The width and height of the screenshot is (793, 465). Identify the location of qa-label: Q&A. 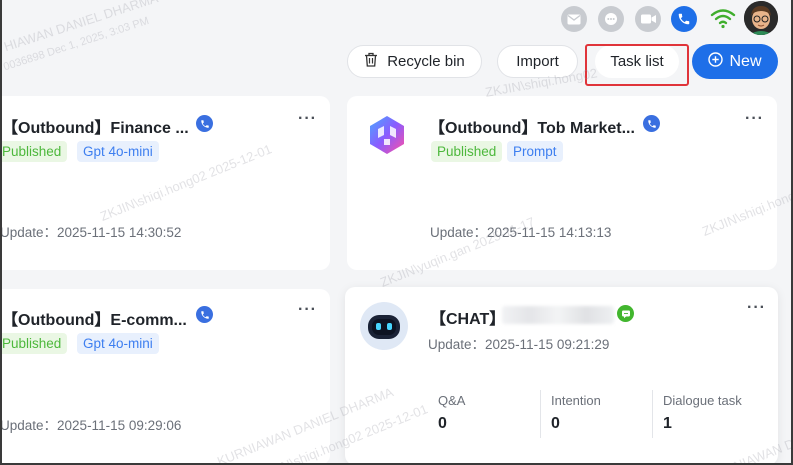
(452, 400).